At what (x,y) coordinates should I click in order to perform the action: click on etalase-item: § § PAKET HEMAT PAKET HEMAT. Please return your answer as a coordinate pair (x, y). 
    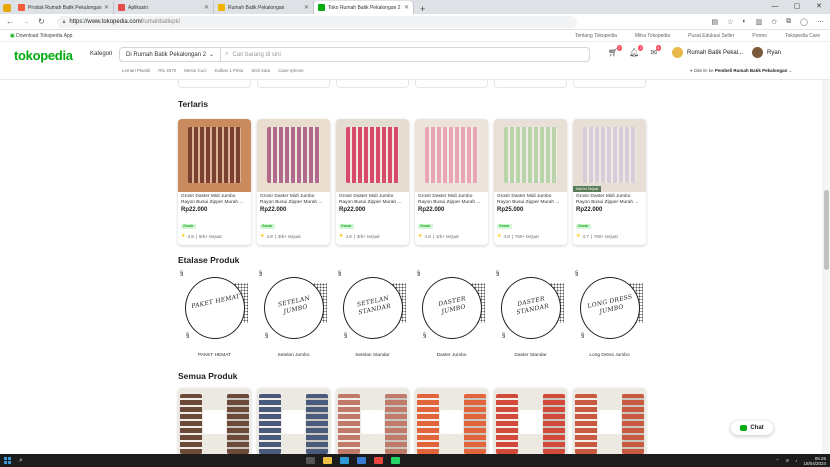
    Looking at the image, I should click on (214, 314).